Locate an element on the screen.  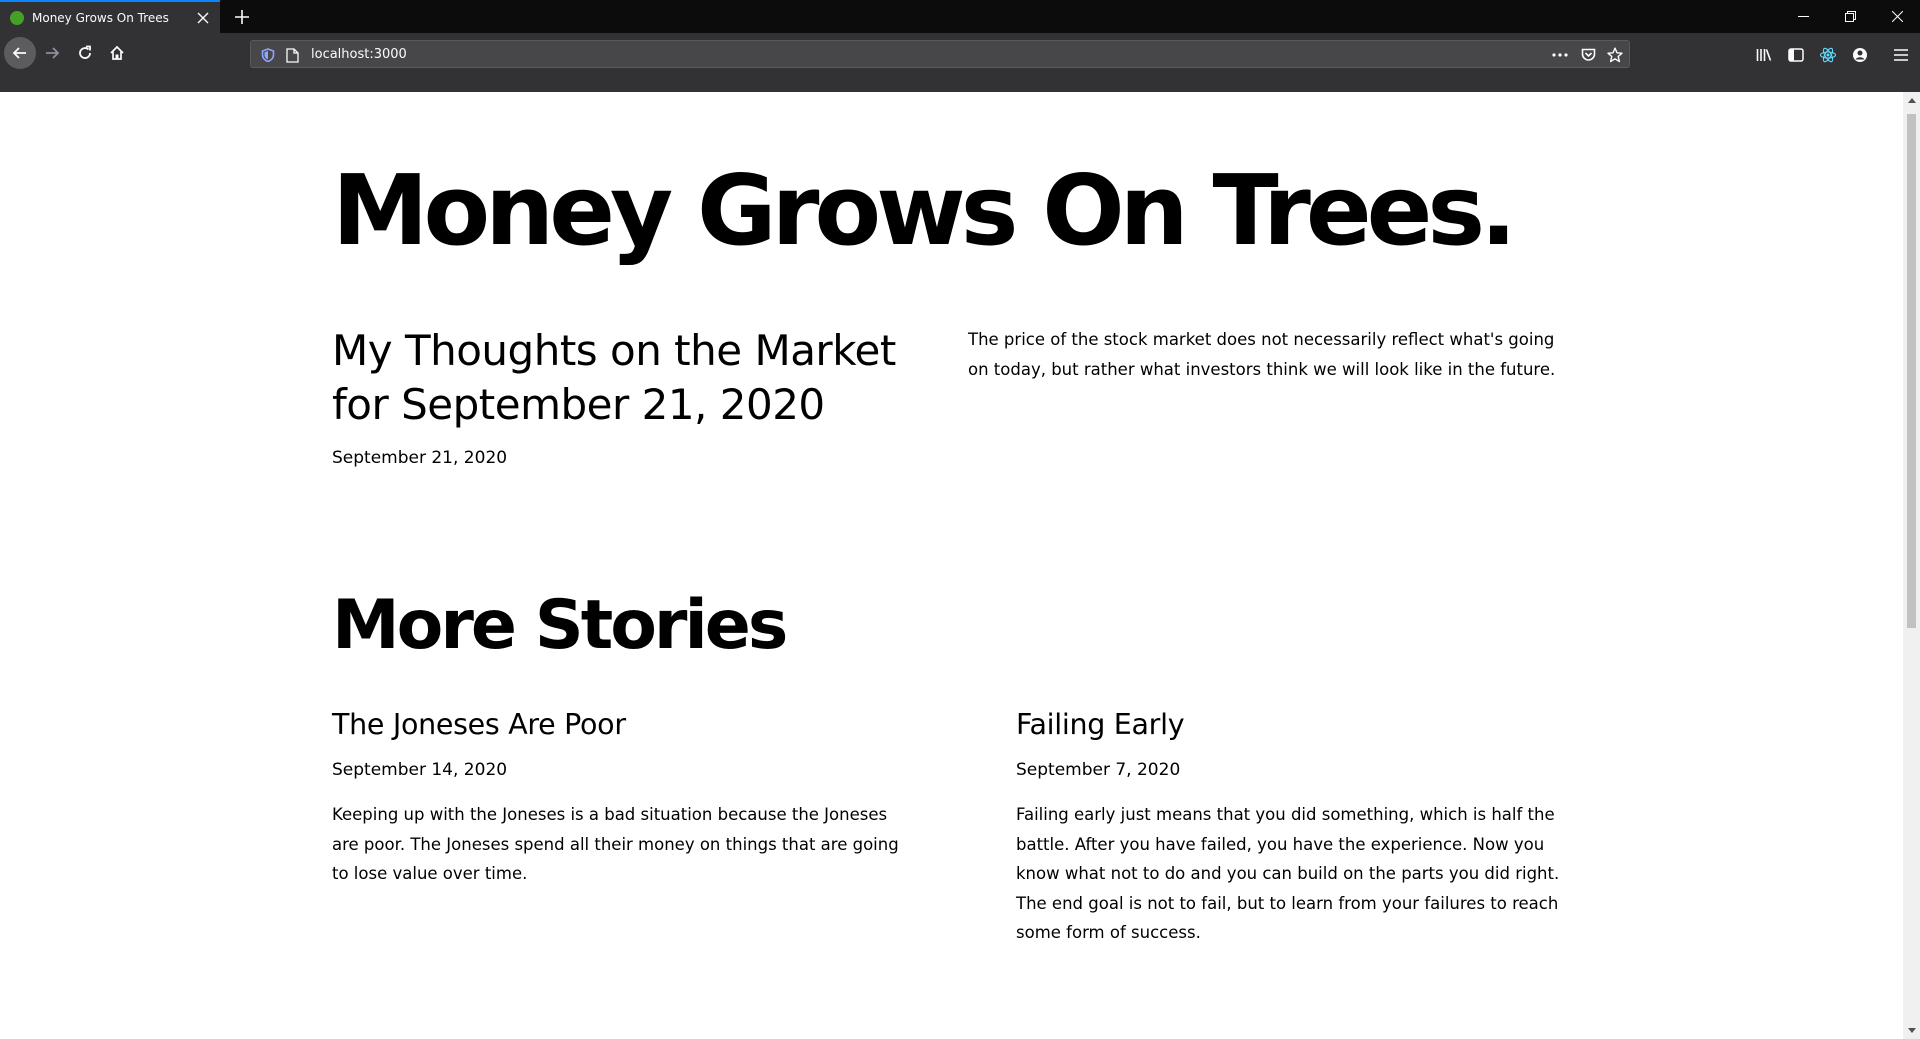
shield-icon is located at coordinates (268, 55).